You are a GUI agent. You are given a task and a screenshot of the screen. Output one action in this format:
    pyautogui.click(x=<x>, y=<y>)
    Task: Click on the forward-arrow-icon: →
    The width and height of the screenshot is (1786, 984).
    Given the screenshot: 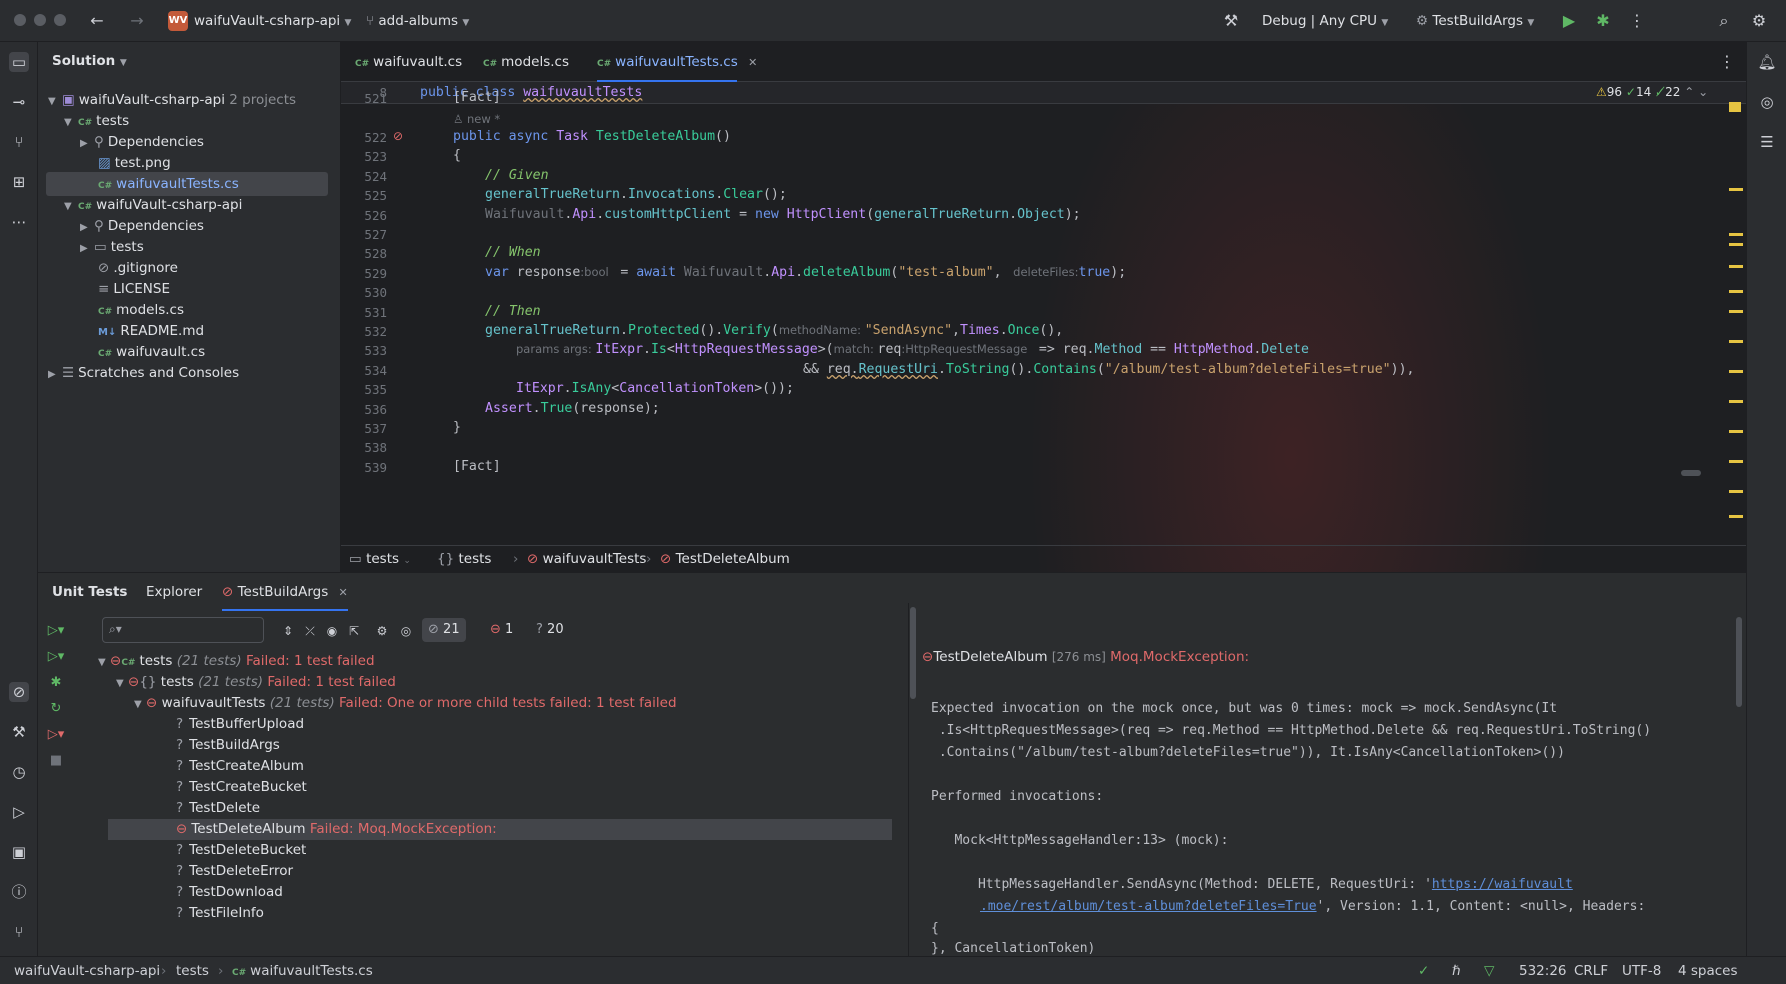 What is the action you would take?
    pyautogui.click(x=137, y=21)
    